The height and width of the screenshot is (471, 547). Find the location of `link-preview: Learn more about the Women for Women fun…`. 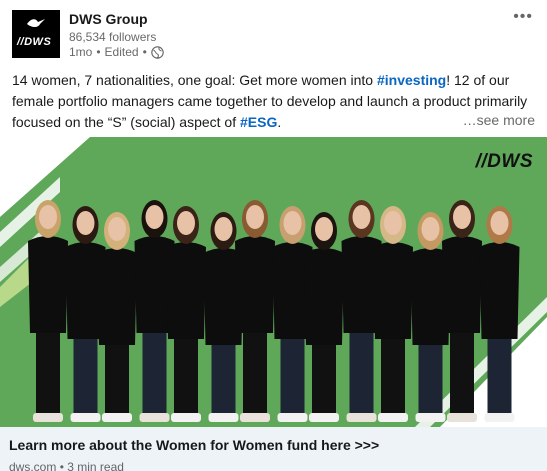

link-preview: Learn more about the Women for Women fun… is located at coordinates (273, 449).